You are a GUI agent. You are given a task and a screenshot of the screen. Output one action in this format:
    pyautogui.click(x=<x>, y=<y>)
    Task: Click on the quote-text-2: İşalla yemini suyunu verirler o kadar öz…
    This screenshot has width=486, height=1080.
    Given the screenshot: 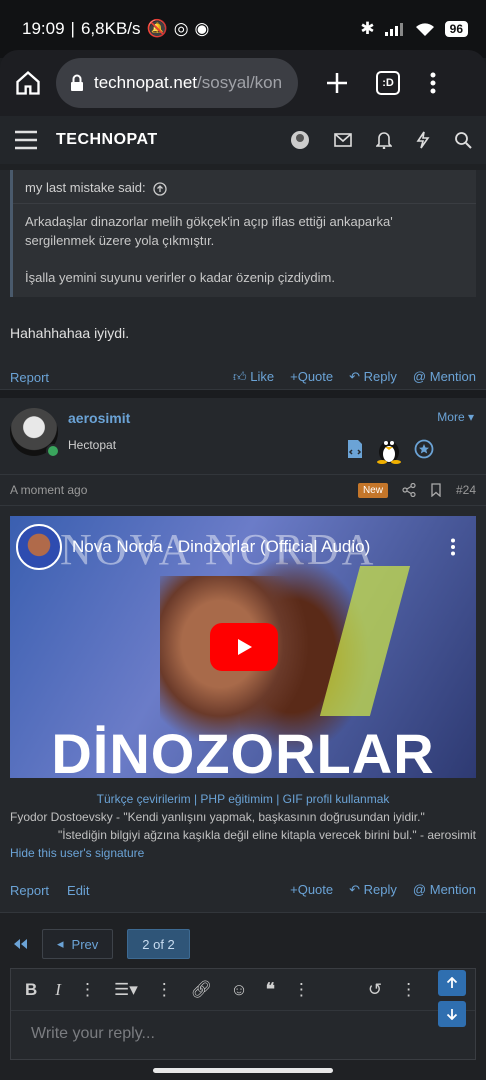 What is the action you would take?
    pyautogui.click(x=180, y=277)
    